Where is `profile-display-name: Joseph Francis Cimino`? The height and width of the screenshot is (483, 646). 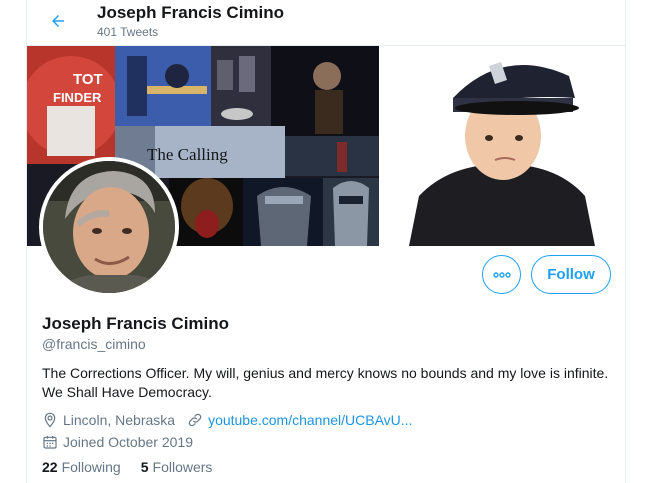
profile-display-name: Joseph Francis Cimino is located at coordinates (136, 323).